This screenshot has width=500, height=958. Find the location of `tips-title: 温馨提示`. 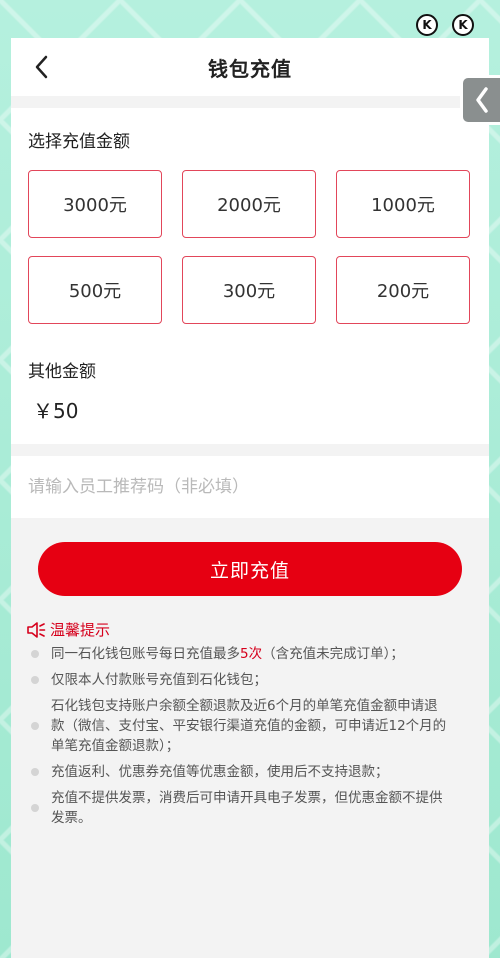

tips-title: 温馨提示 is located at coordinates (80, 630).